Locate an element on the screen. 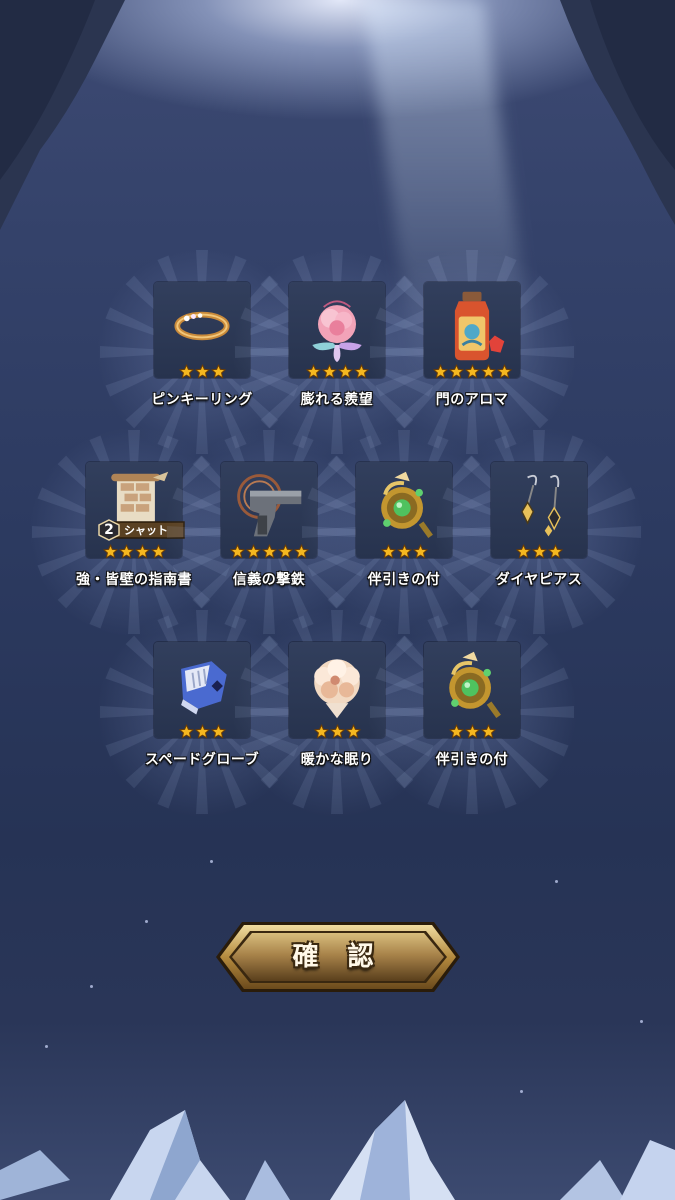  confirm-button-label: 確 認 is located at coordinates (338, 957).